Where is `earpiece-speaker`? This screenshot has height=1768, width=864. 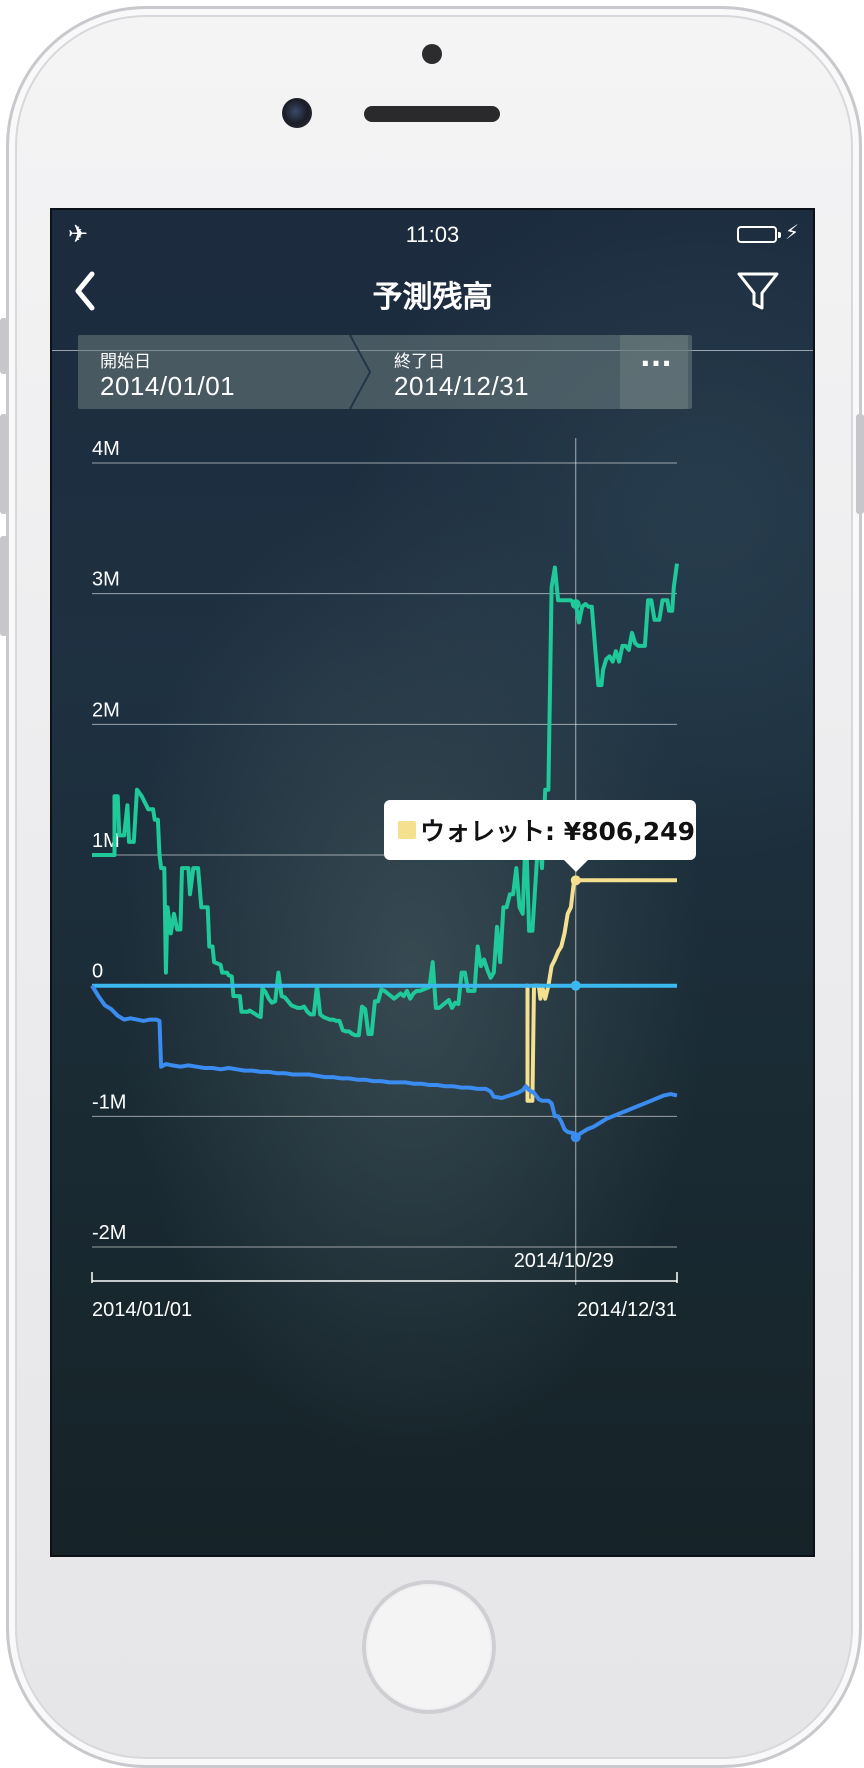
earpiece-speaker is located at coordinates (432, 114).